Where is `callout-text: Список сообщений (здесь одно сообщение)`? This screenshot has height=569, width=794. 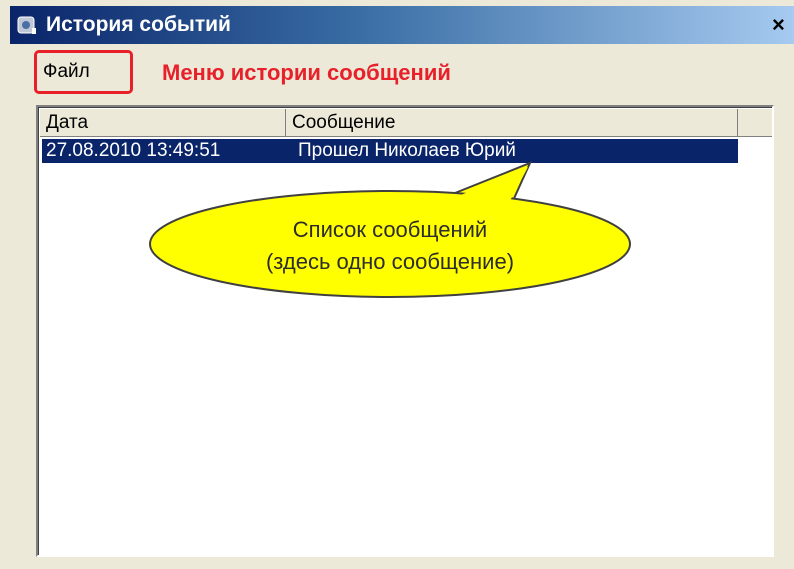 callout-text: Список сообщений (здесь одно сообщение) is located at coordinates (390, 246).